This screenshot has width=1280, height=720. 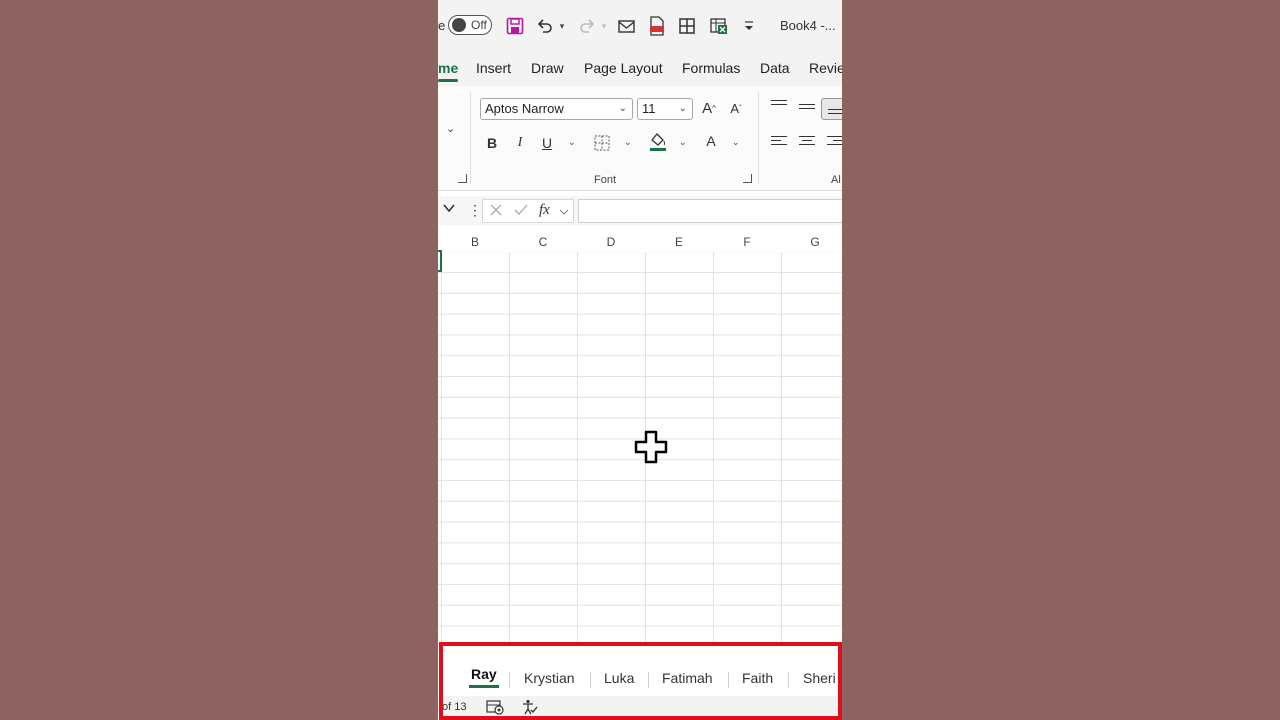 I want to click on selected-cell-indicator, so click(x=440, y=261).